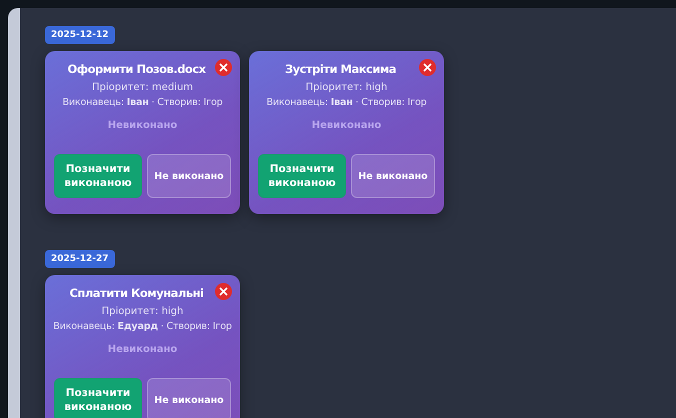 The width and height of the screenshot is (676, 418). Describe the element at coordinates (136, 69) in the screenshot. I see `task-title: Оформити Позов.docx` at that location.